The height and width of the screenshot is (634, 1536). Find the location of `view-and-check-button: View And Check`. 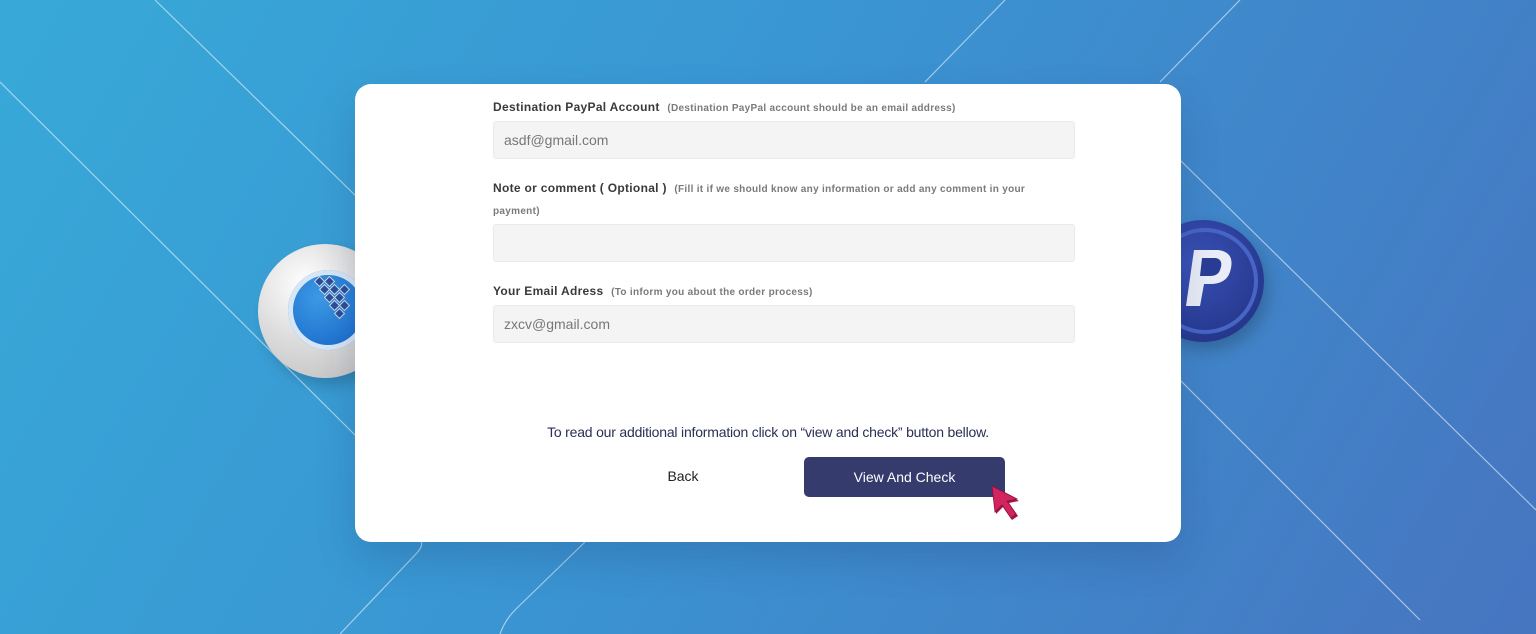

view-and-check-button: View And Check is located at coordinates (904, 477).